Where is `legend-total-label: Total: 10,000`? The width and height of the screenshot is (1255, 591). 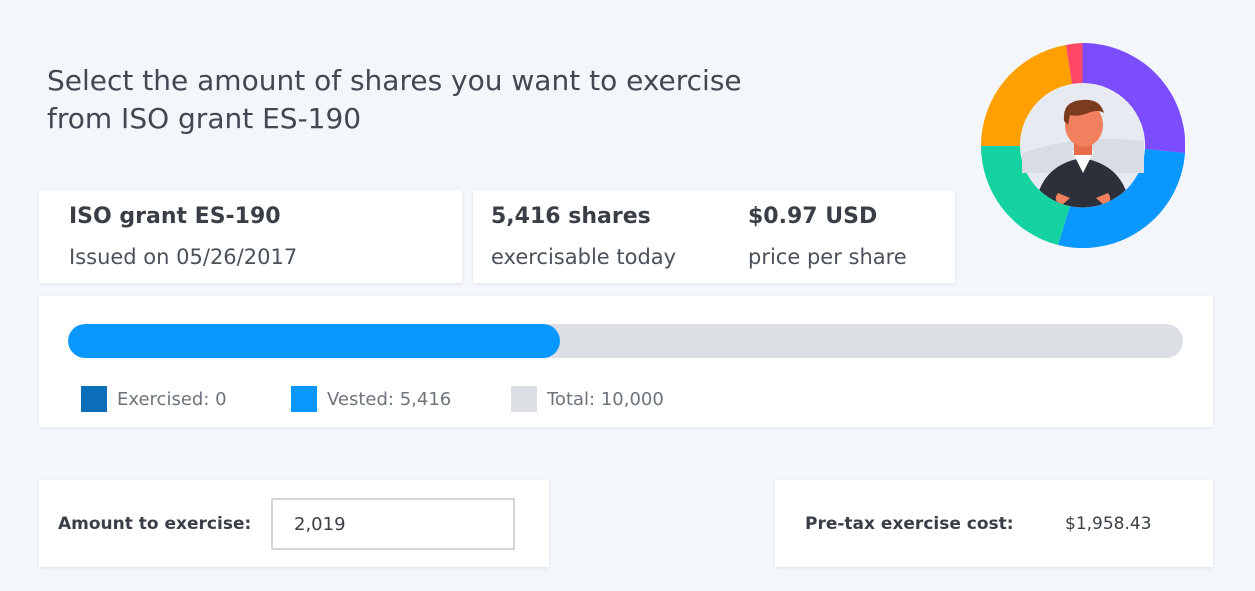 legend-total-label: Total: 10,000 is located at coordinates (605, 399).